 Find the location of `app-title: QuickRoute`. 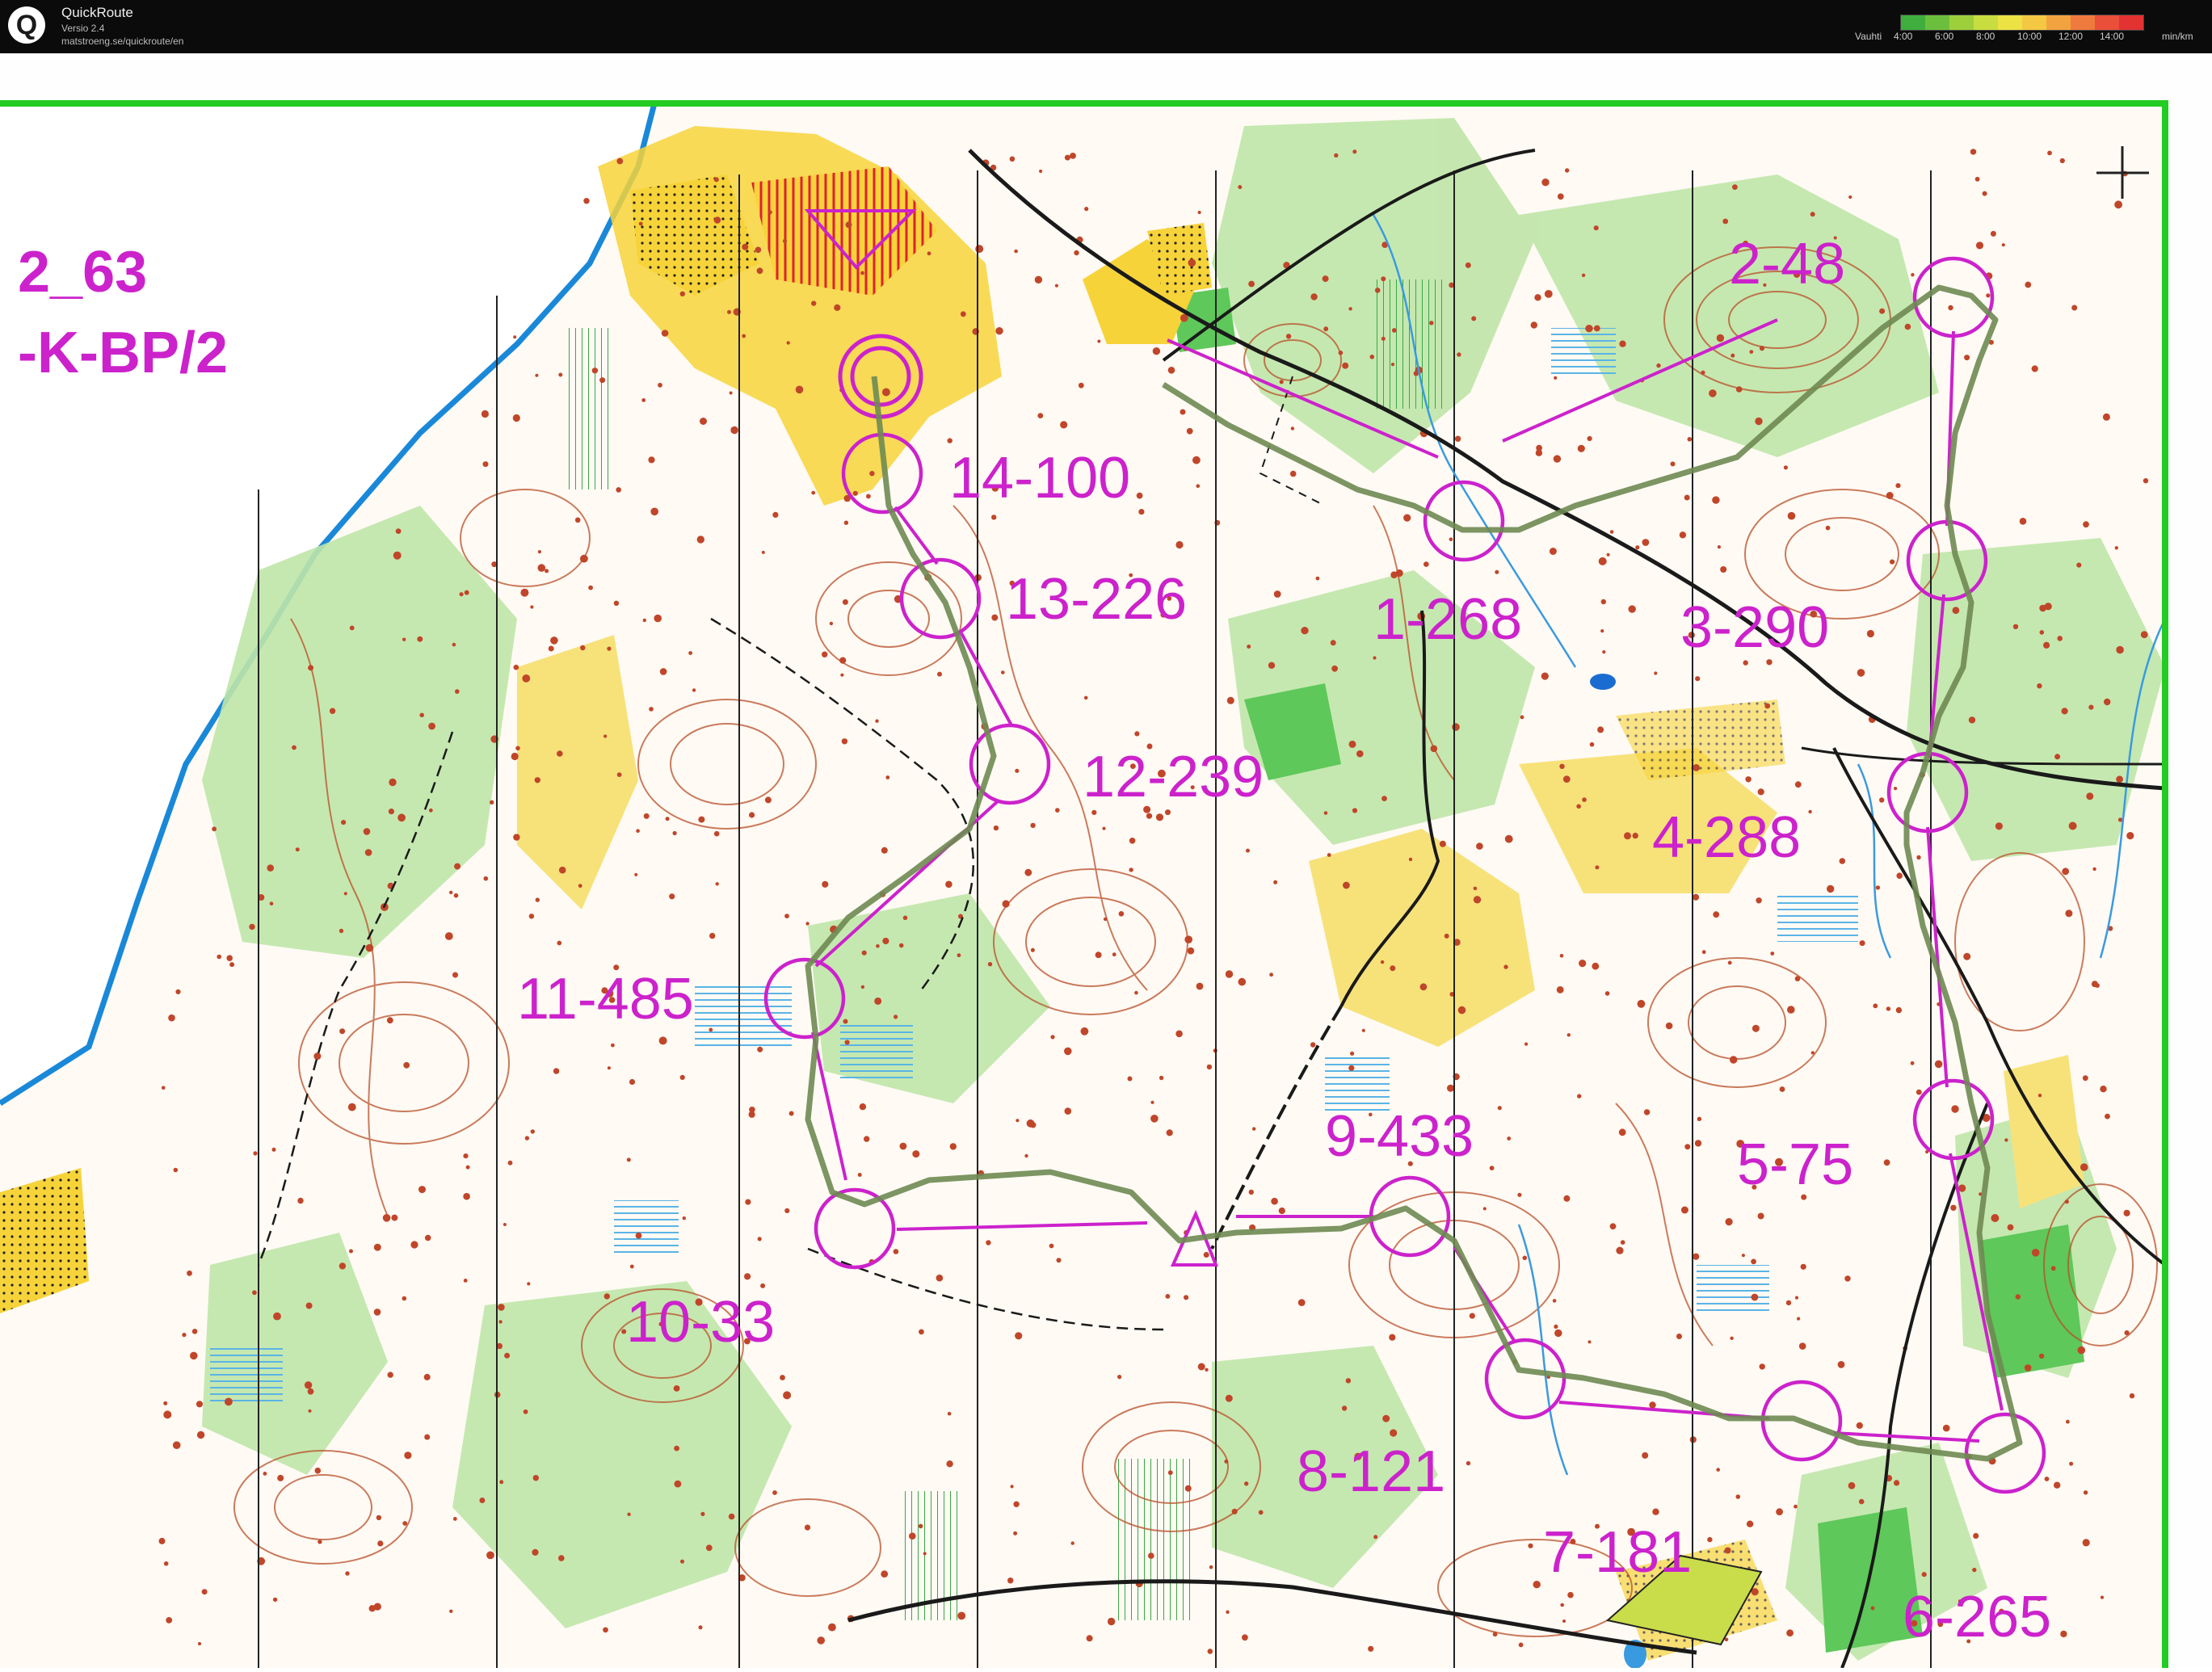

app-title: QuickRoute is located at coordinates (97, 13).